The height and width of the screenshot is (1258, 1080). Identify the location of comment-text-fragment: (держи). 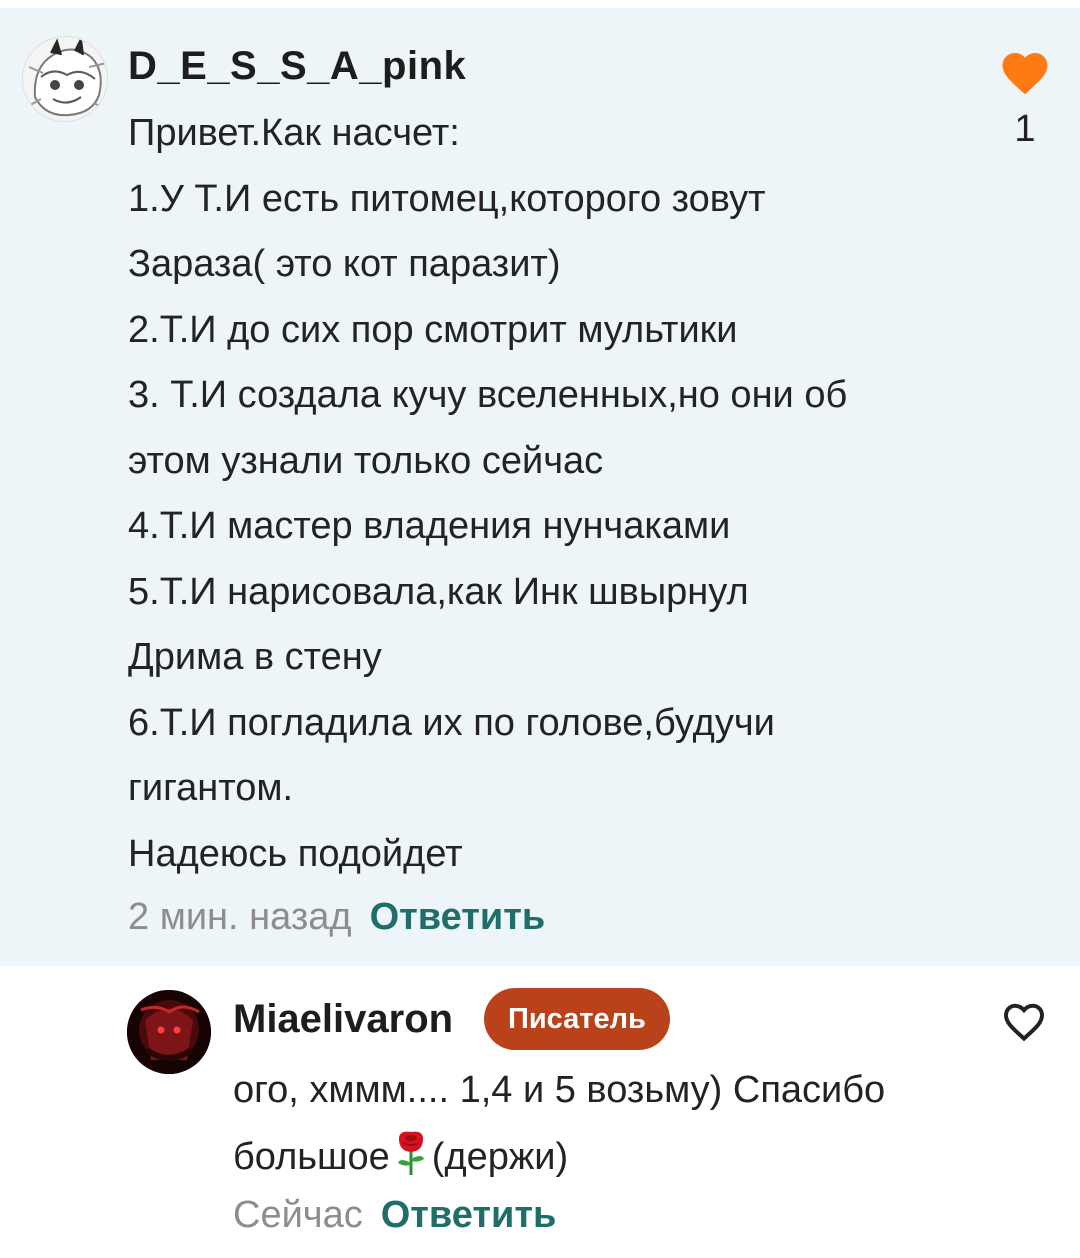
(500, 1157).